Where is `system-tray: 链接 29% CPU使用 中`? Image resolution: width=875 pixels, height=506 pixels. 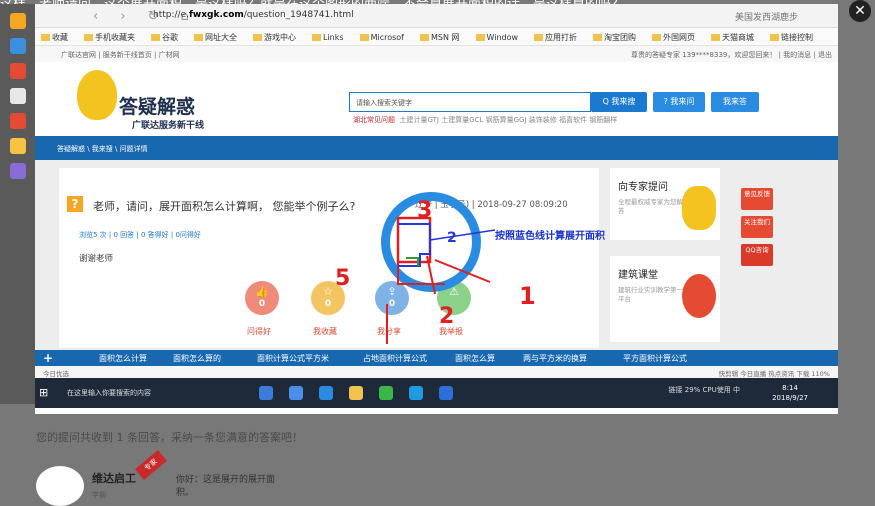
system-tray: 链接 29% CPU使用 中 is located at coordinates (704, 390).